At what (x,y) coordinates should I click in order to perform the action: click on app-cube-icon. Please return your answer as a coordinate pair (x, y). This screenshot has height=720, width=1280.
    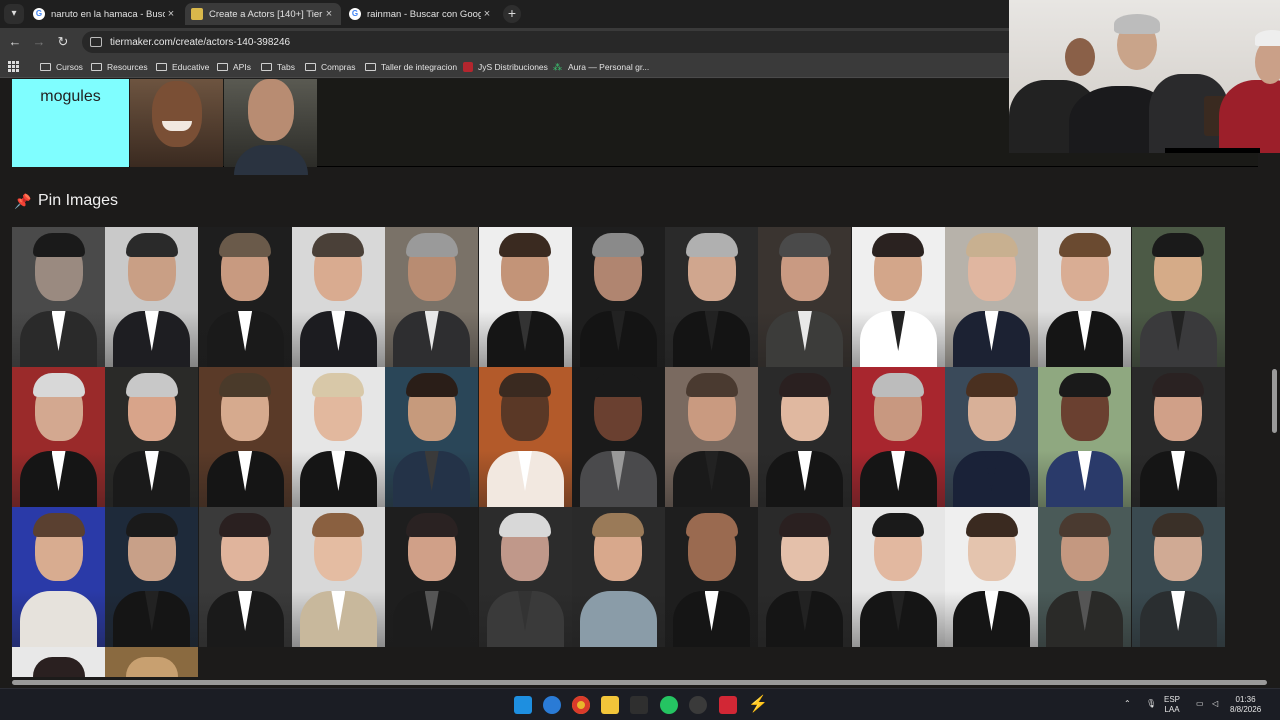
    Looking at the image, I should click on (639, 705).